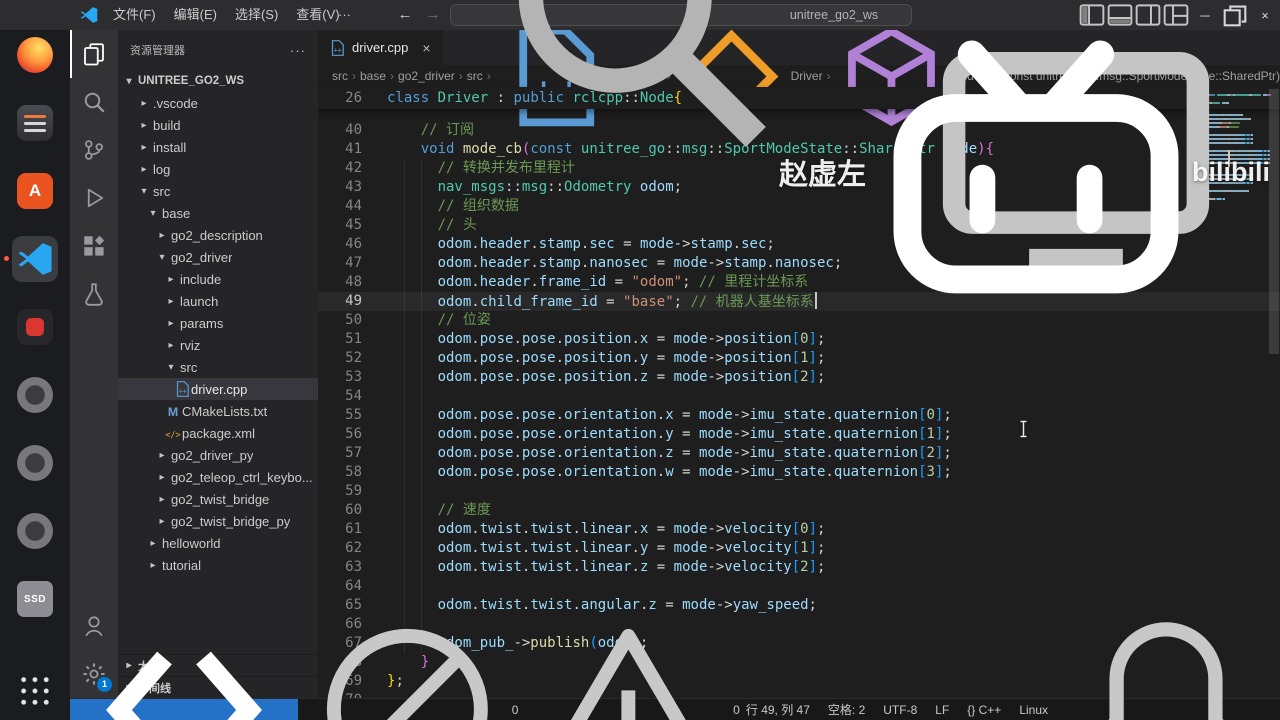 This screenshot has height=720, width=1280. Describe the element at coordinates (218, 169) in the screenshot. I see `tree-item-log: ▸ log` at that location.